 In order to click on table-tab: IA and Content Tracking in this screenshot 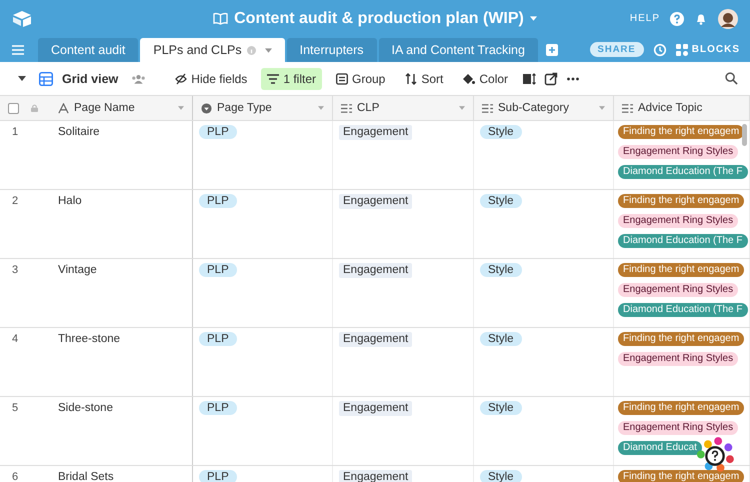, I will do `click(458, 50)`.